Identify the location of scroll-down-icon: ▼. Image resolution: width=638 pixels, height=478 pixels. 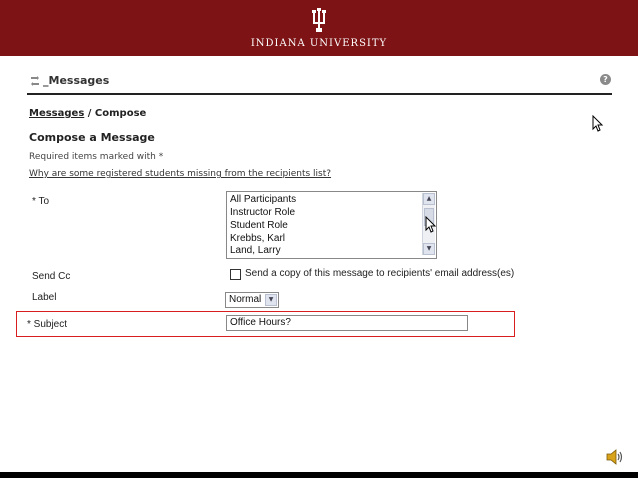
(429, 249).